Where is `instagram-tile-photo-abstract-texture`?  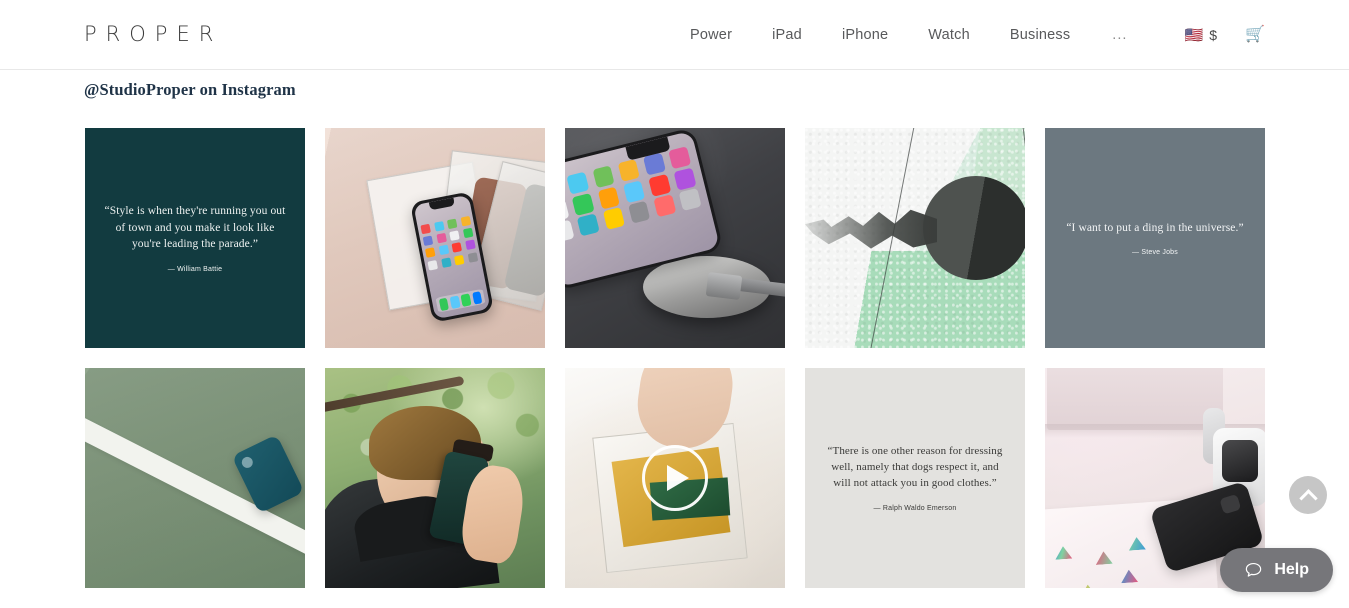 instagram-tile-photo-abstract-texture is located at coordinates (915, 238).